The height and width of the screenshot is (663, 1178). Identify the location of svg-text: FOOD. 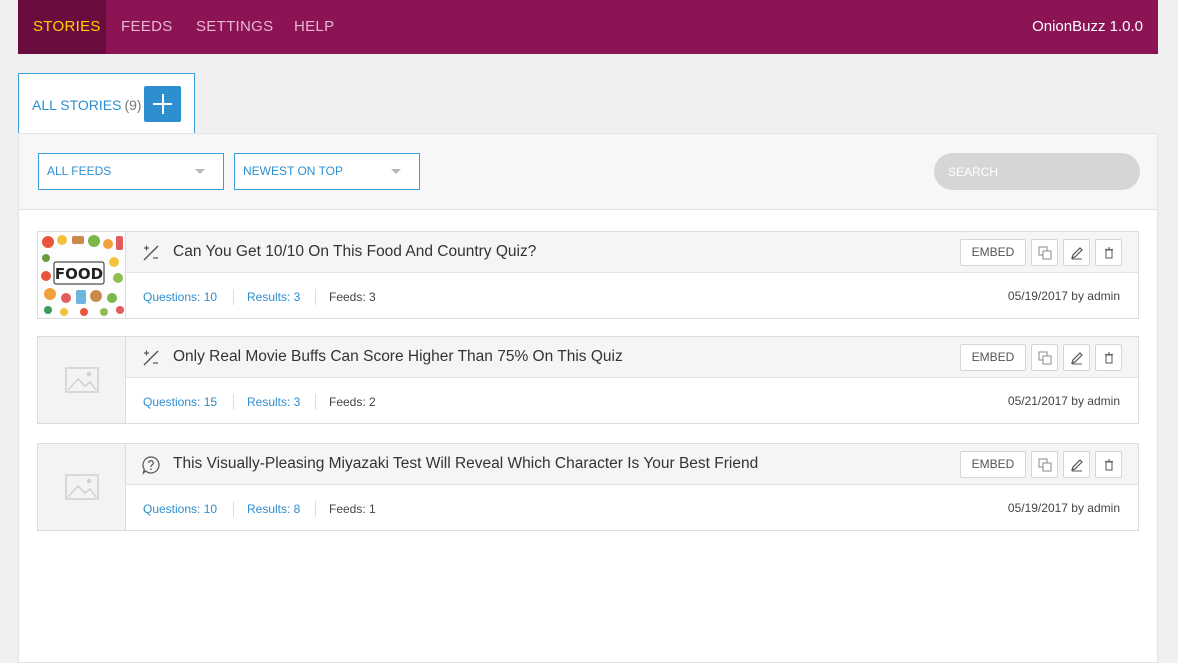
(79, 274).